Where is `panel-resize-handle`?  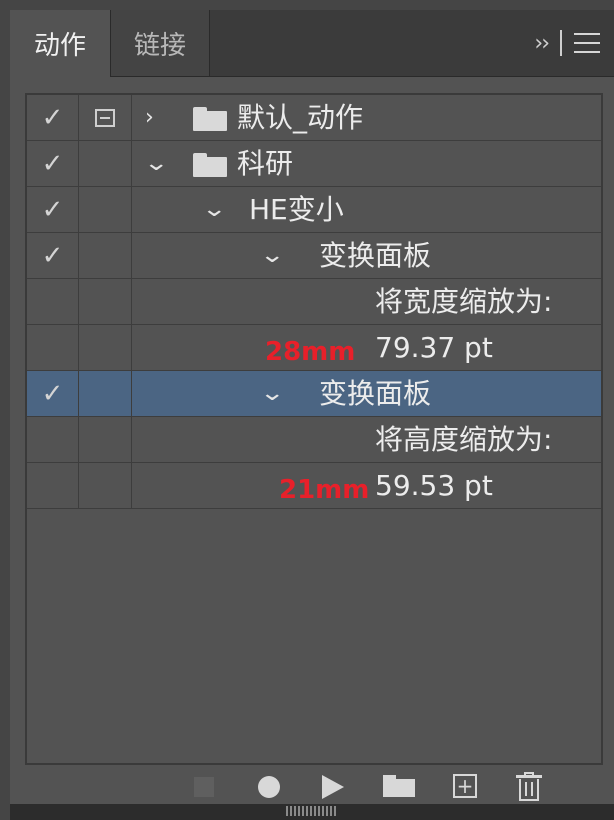 panel-resize-handle is located at coordinates (312, 812).